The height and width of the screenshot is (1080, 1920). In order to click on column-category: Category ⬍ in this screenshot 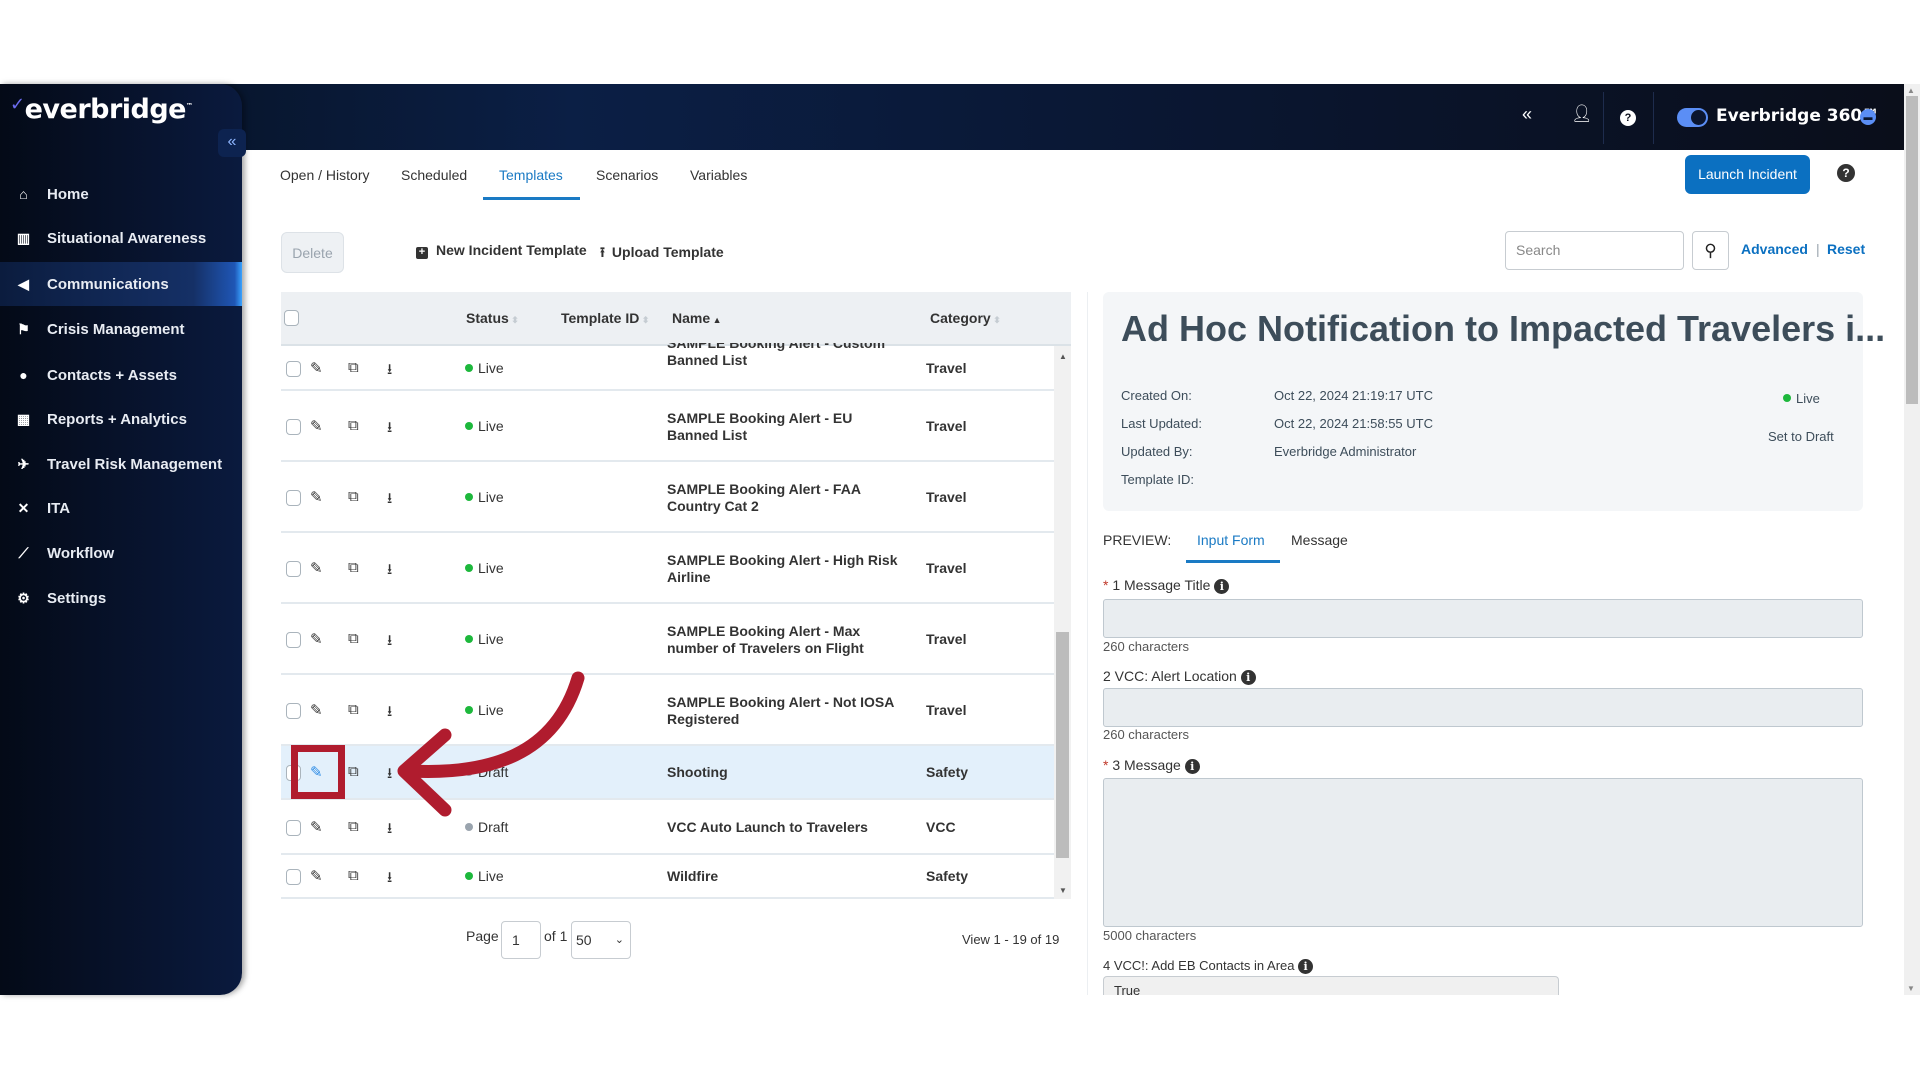, I will do `click(965, 318)`.